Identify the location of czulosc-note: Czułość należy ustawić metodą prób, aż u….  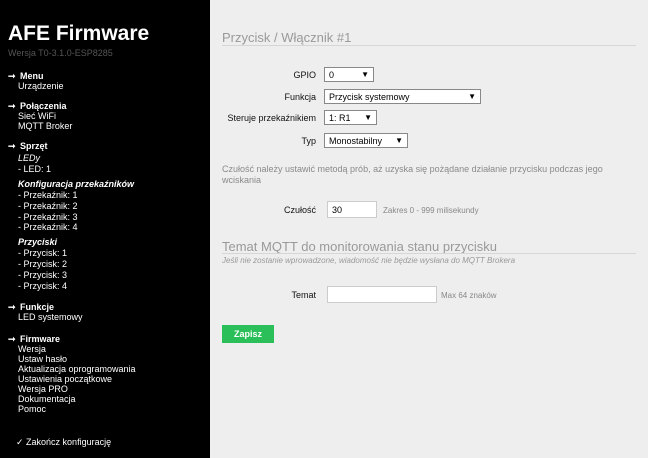
(412, 174).